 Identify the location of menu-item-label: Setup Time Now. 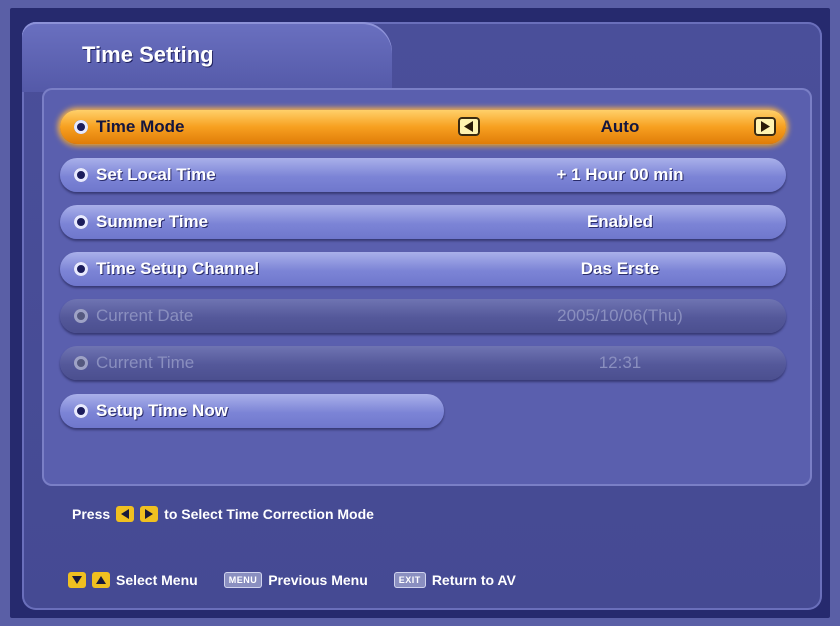
(162, 410).